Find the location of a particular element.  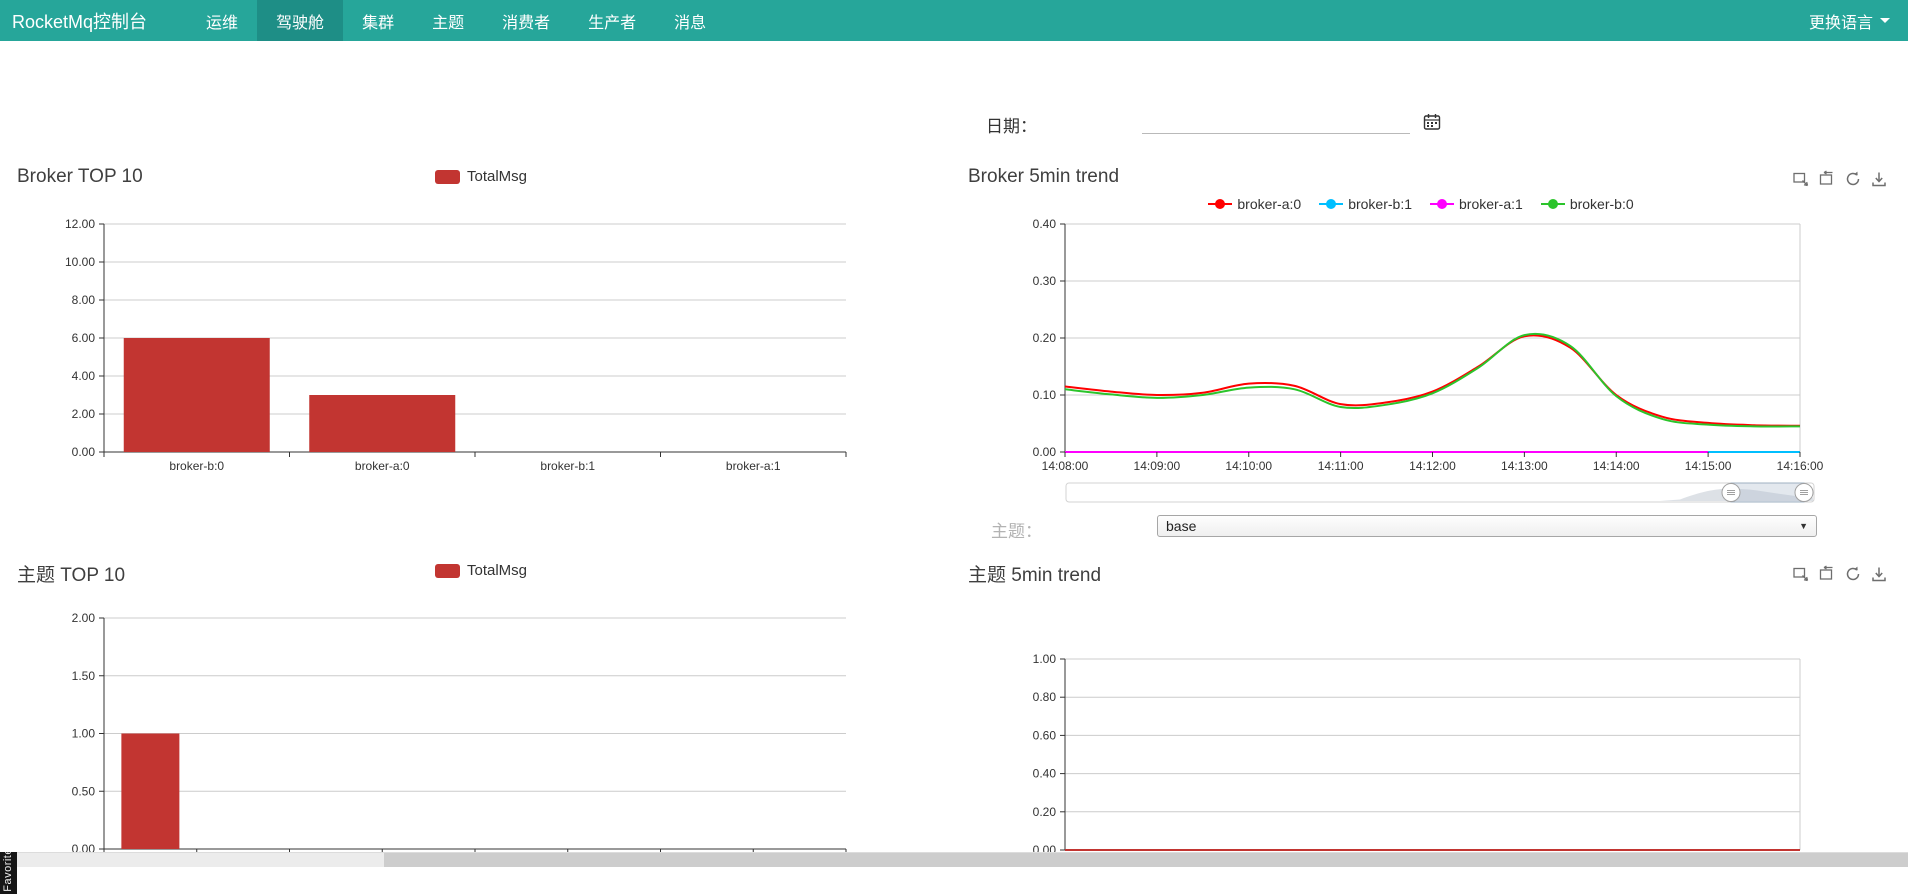

nav-item-1: 驾驶舱 is located at coordinates (300, 20).